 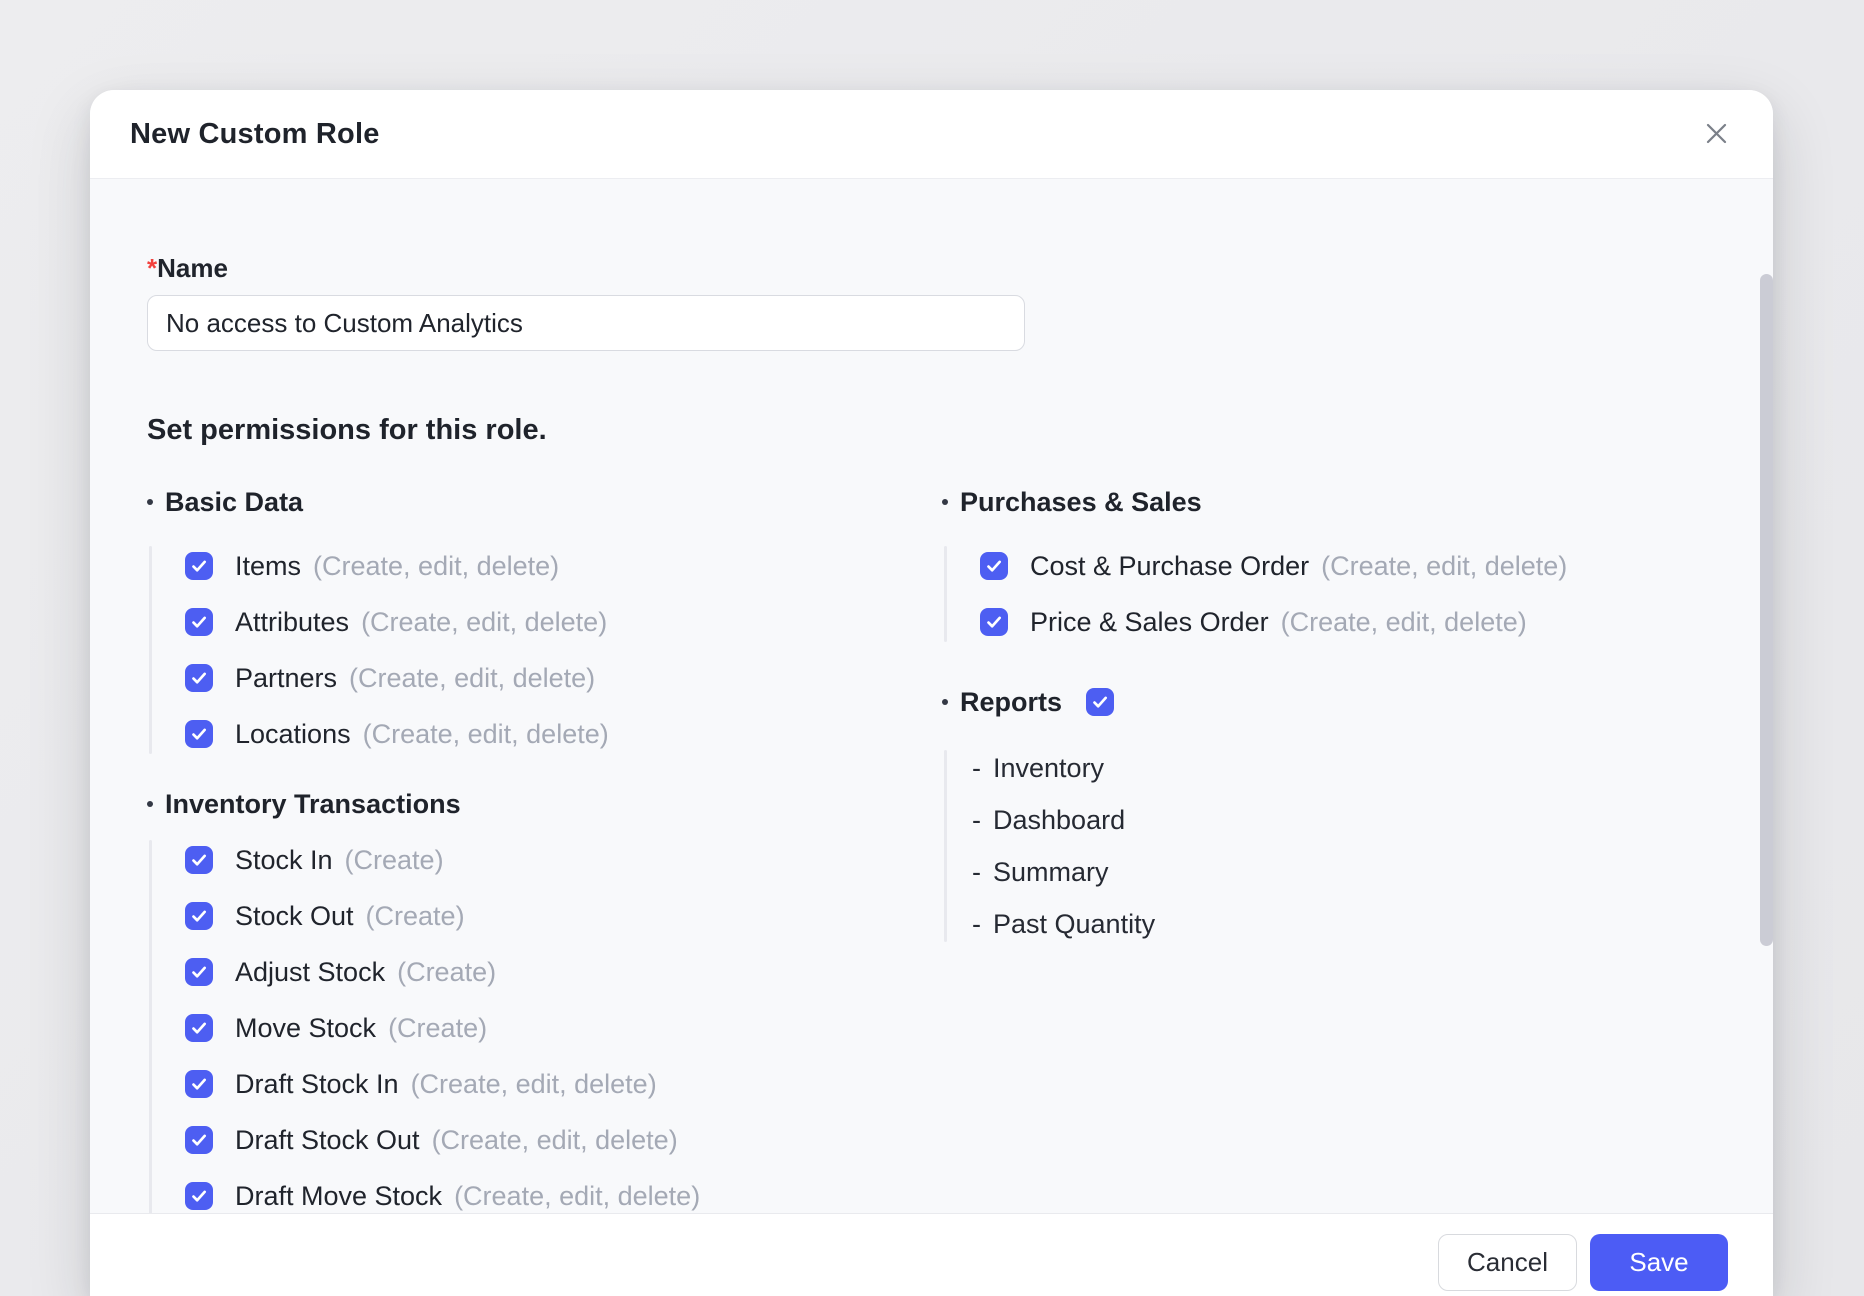 I want to click on permission-row-draft-move-stock: Draft Move Stock (Create, edit, delete), so click(x=563, y=1190).